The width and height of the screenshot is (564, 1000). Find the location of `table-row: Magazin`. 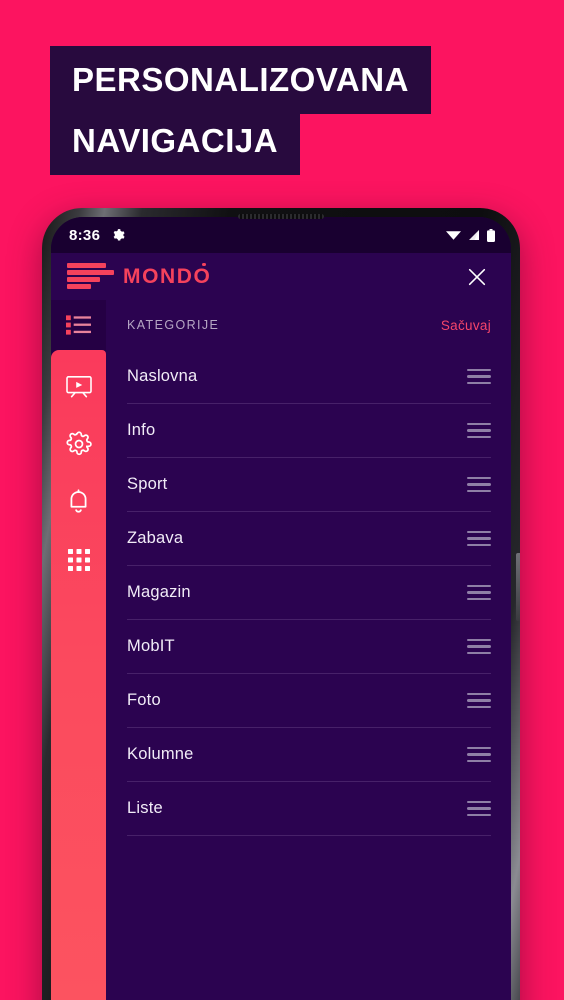

table-row: Magazin is located at coordinates (309, 593).